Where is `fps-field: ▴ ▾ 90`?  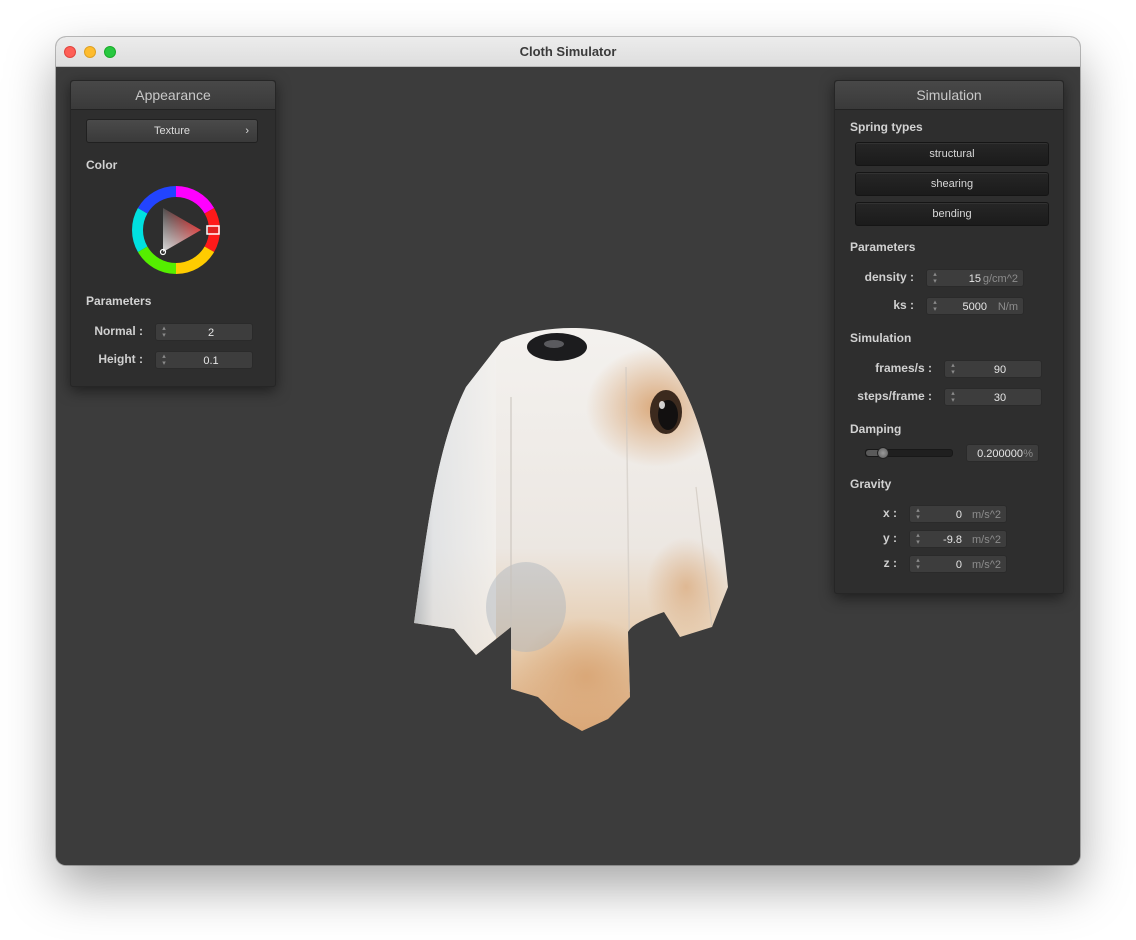 fps-field: ▴ ▾ 90 is located at coordinates (993, 369).